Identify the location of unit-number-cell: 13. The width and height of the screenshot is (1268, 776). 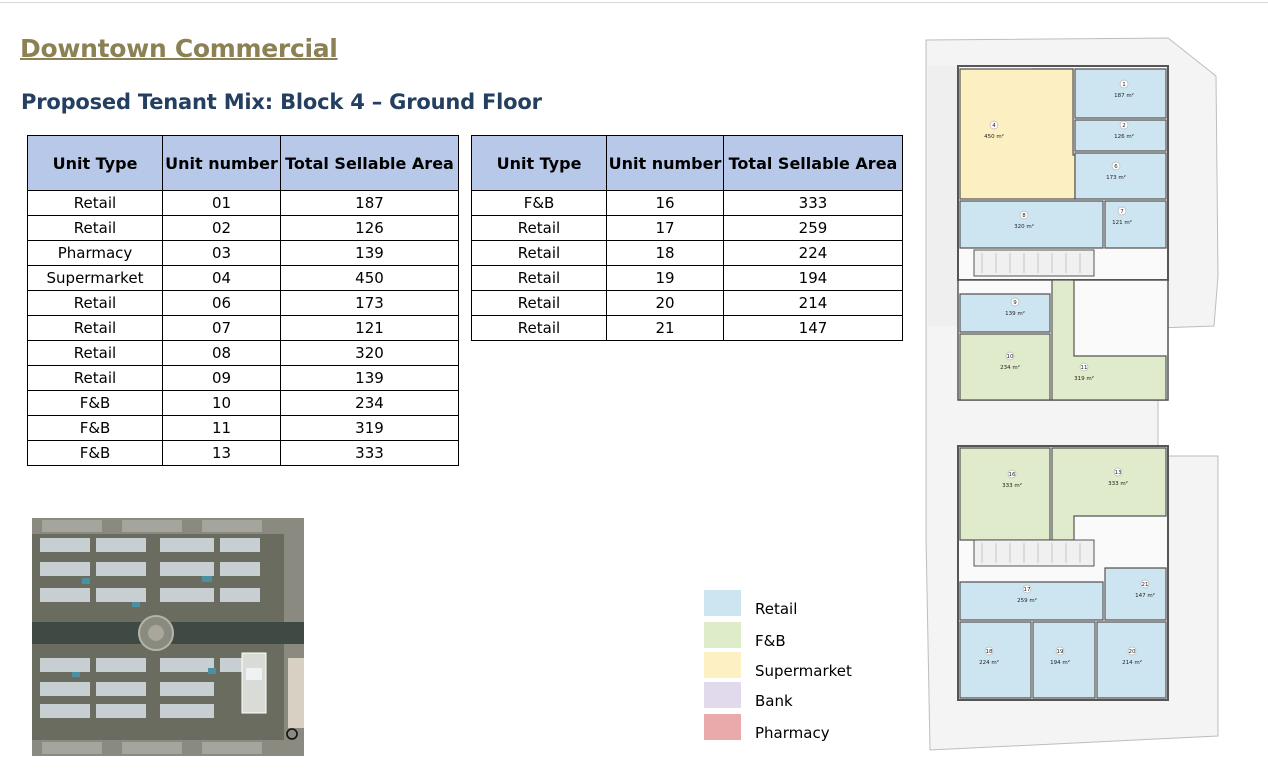
(221, 453).